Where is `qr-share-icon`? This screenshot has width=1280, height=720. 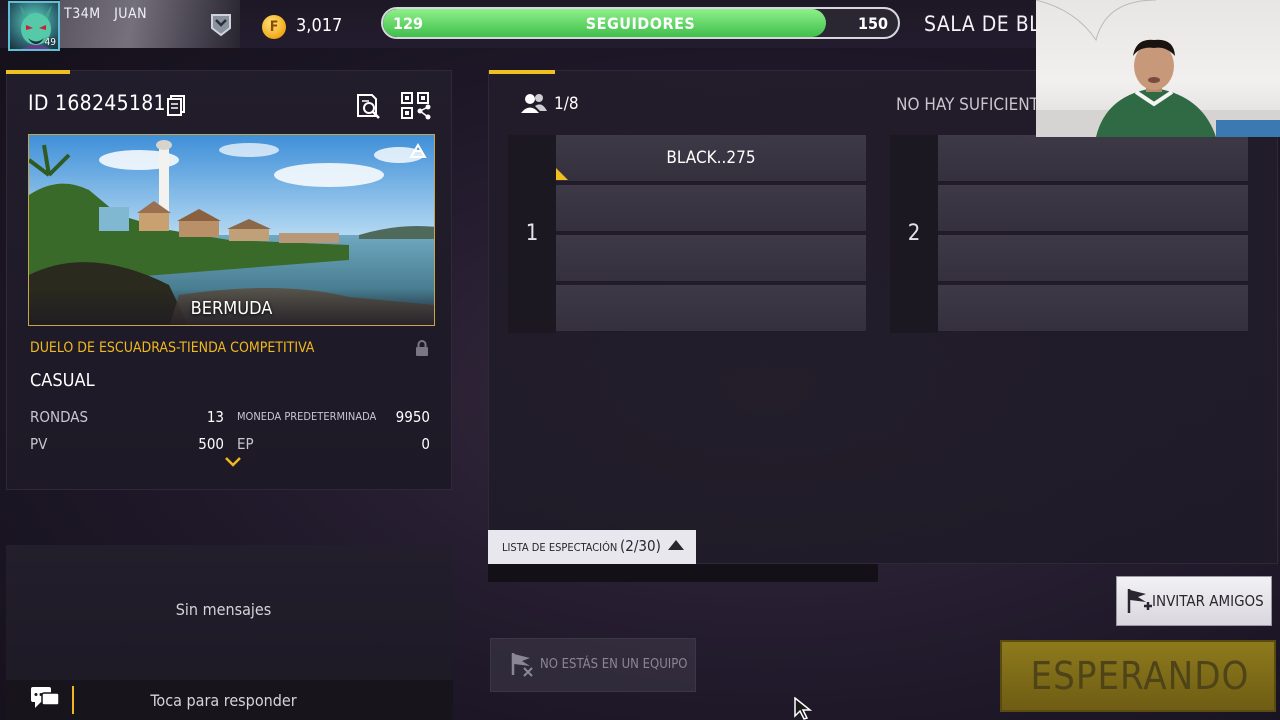
qr-share-icon is located at coordinates (416, 106).